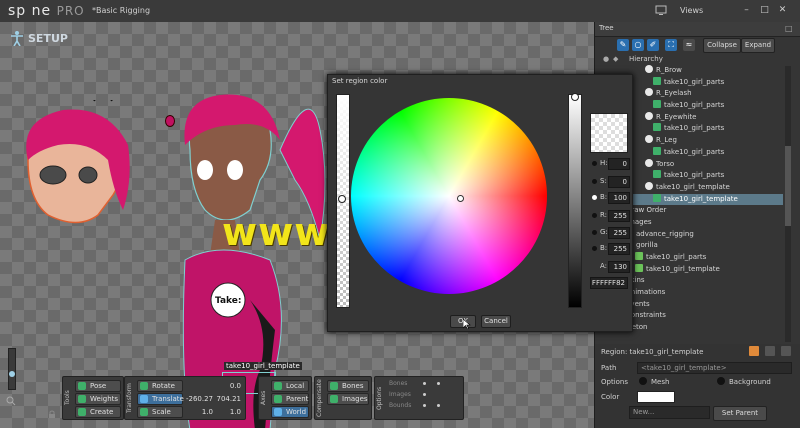 Image resolution: width=800 pixels, height=428 pixels. I want to click on s-radio, so click(594, 181).